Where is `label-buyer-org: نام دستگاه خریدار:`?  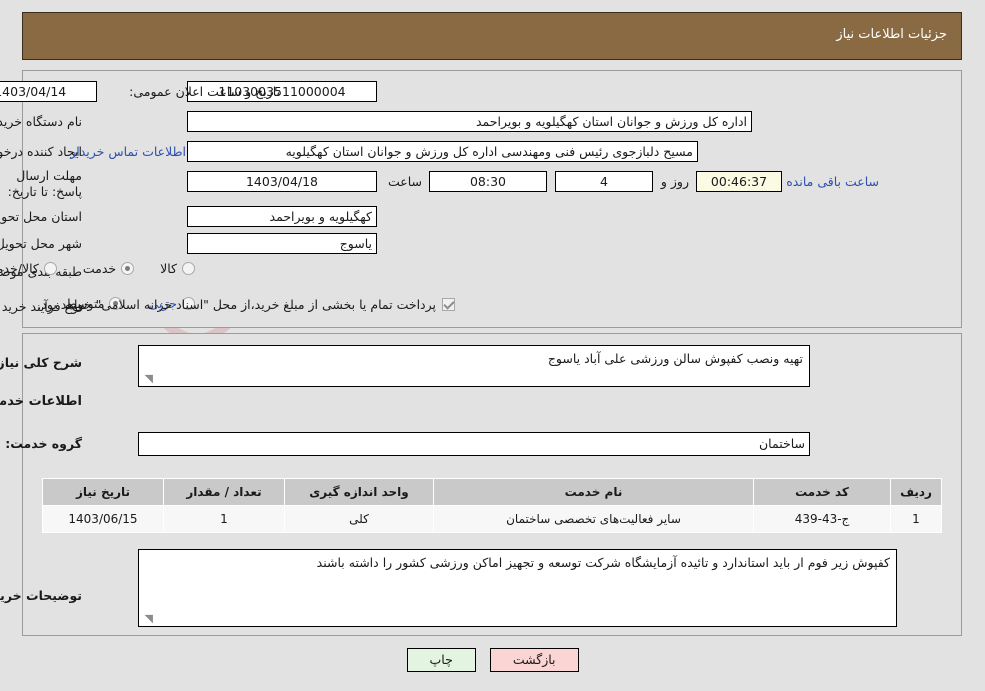
label-buyer-org: نام دستگاه خریدار: is located at coordinates (41, 121).